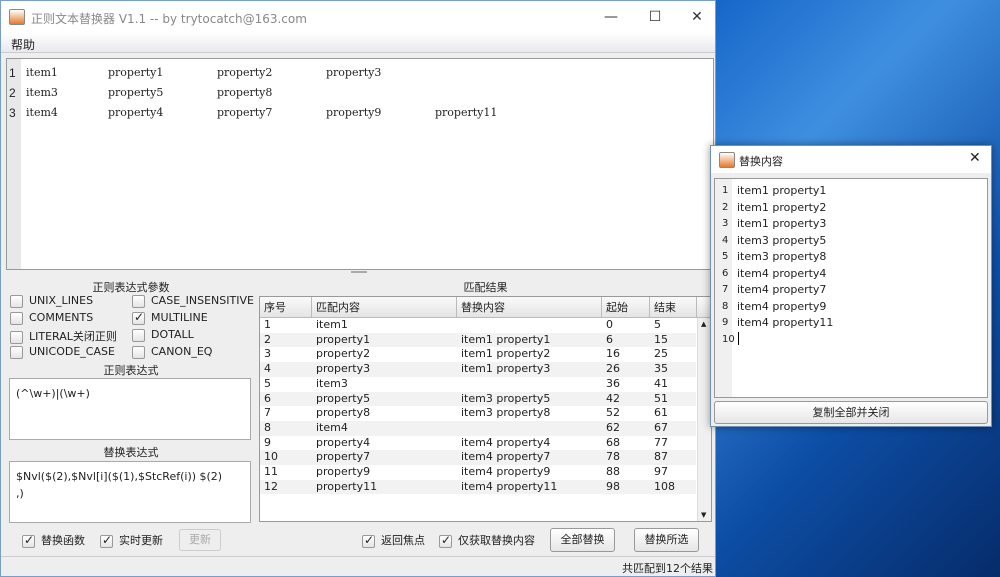 Image resolution: width=1000 pixels, height=577 pixels. What do you see at coordinates (613, 398) in the screenshot?
I see `table-cell: 42` at bounding box center [613, 398].